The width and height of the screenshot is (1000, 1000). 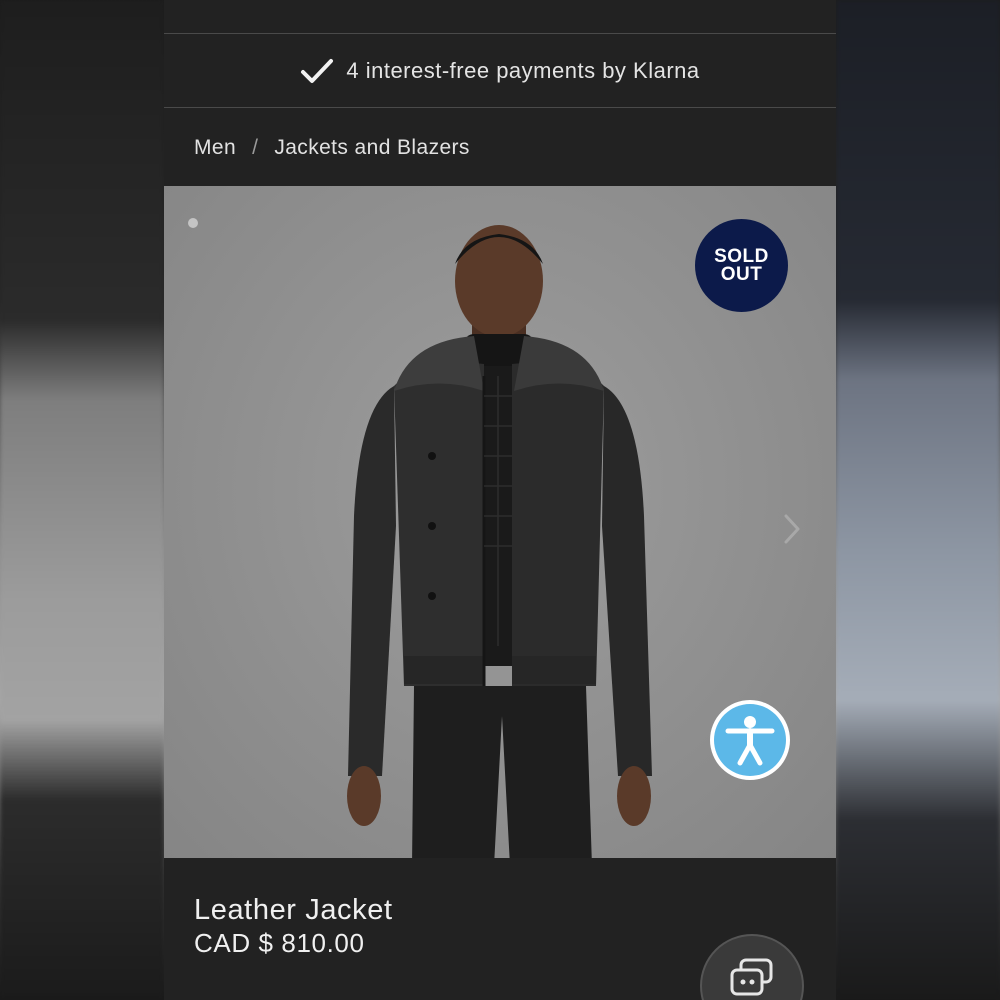 What do you see at coordinates (751, 977) in the screenshot?
I see `chat-icon` at bounding box center [751, 977].